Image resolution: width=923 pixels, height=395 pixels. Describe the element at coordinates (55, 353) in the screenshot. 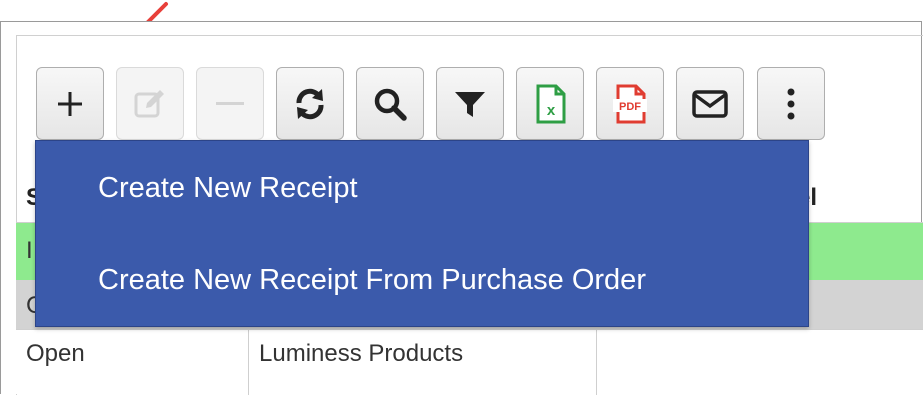

I see `status-cell: Open` at that location.